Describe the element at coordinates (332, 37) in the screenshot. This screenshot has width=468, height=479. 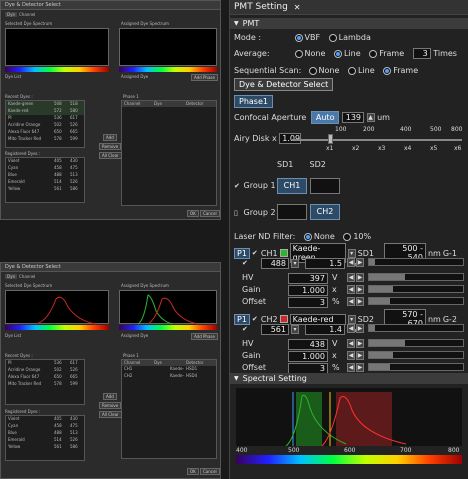
I see `mode-lambda-radio` at that location.